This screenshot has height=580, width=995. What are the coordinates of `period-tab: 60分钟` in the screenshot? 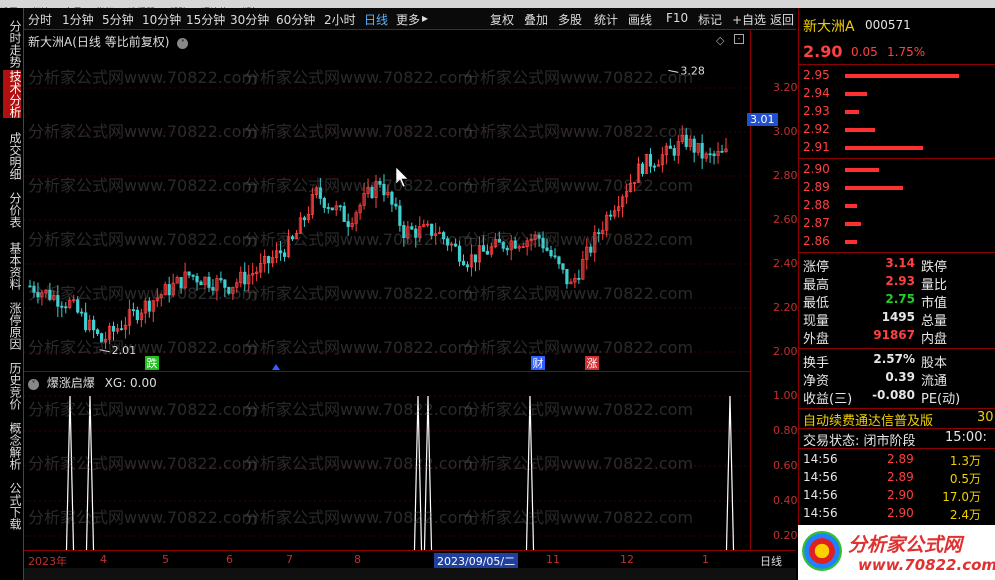 It's located at (295, 19).